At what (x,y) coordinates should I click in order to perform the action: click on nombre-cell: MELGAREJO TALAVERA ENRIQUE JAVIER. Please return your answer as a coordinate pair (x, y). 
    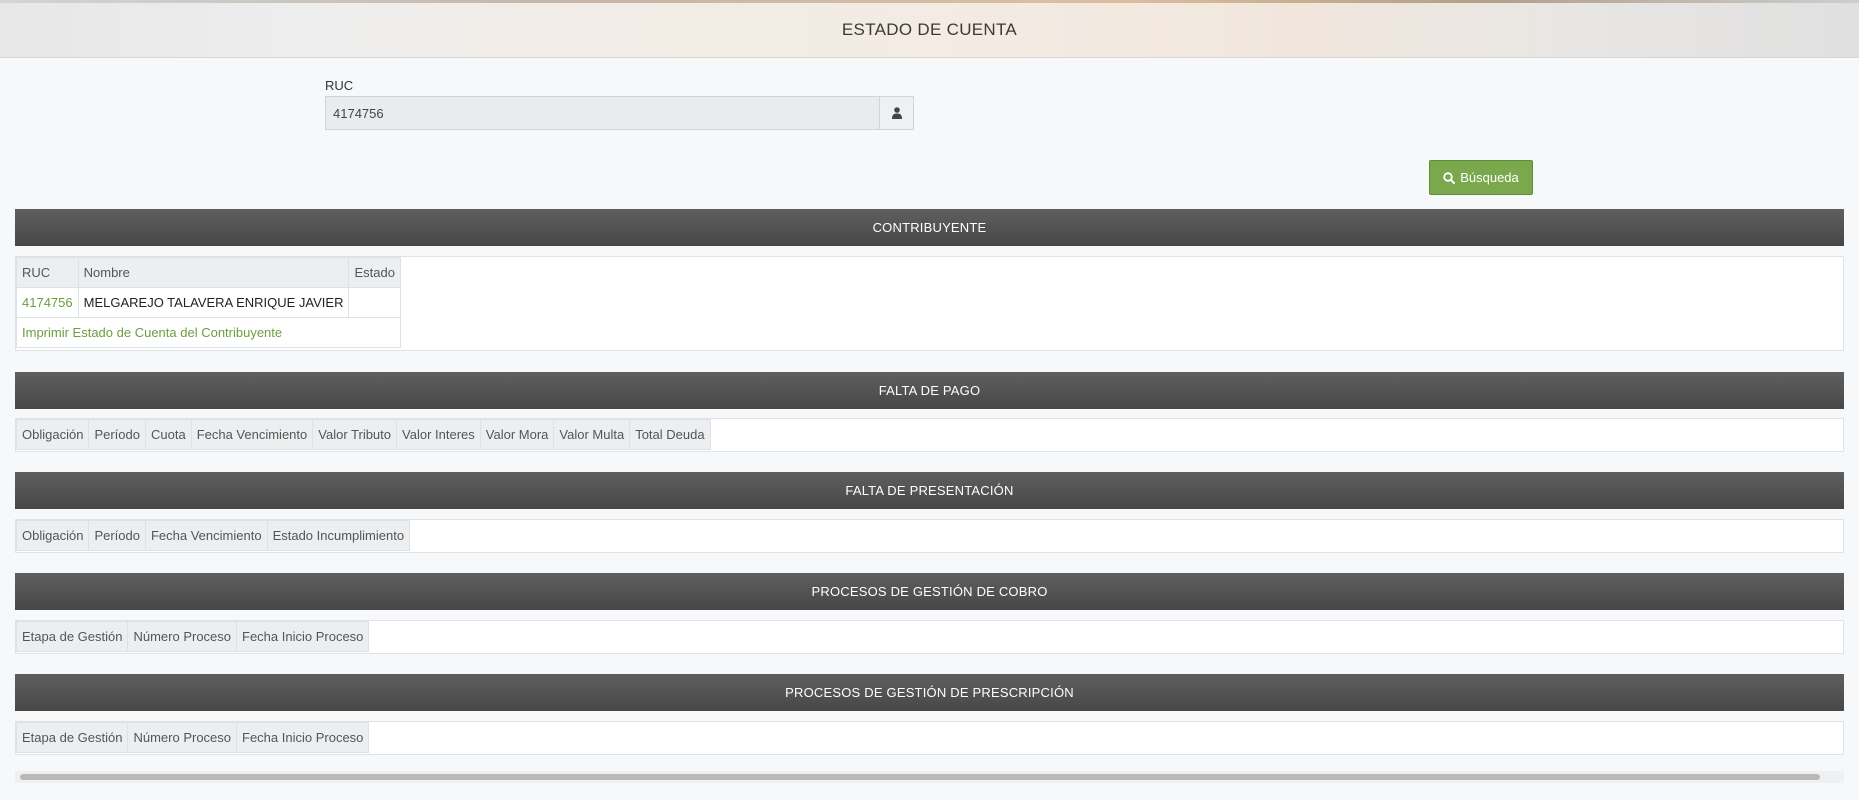
    Looking at the image, I should click on (213, 302).